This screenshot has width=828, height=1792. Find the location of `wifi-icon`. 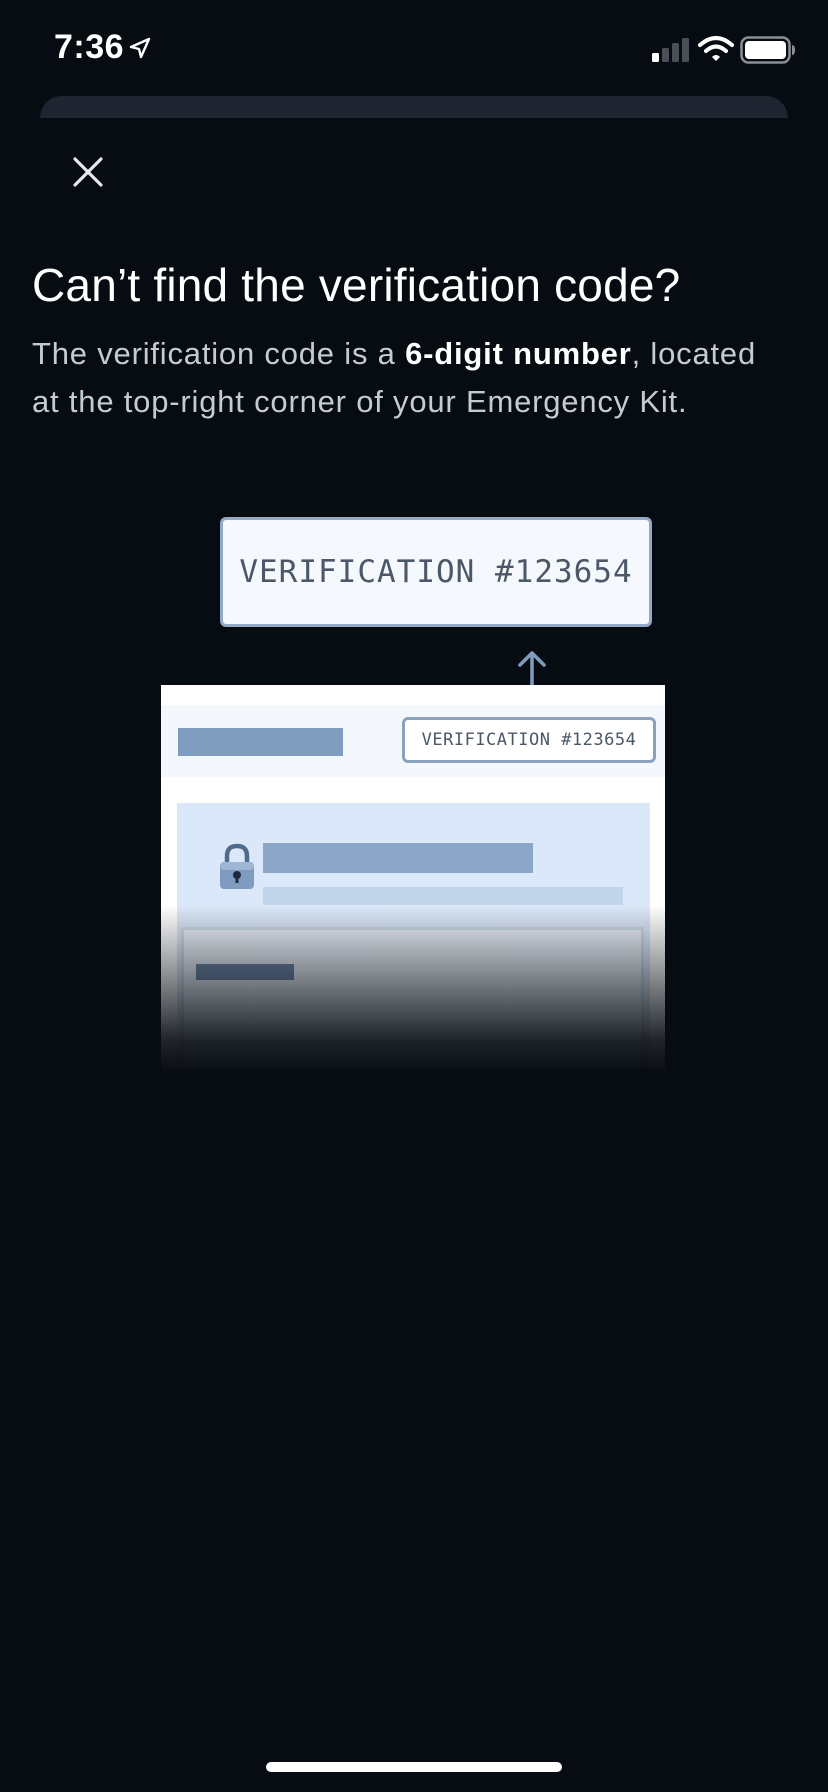

wifi-icon is located at coordinates (716, 48).